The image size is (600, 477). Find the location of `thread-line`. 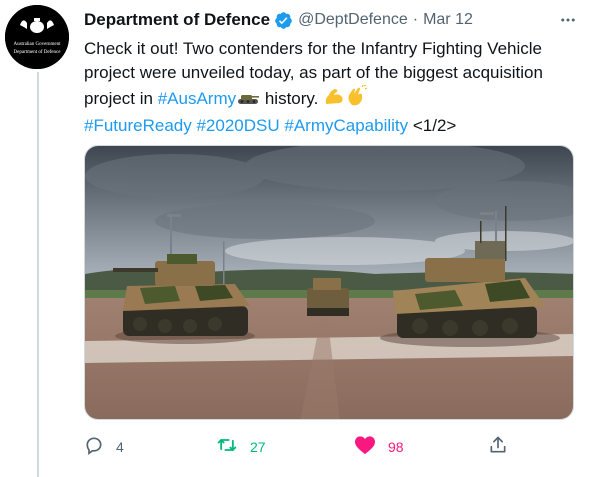

thread-line is located at coordinates (38, 274).